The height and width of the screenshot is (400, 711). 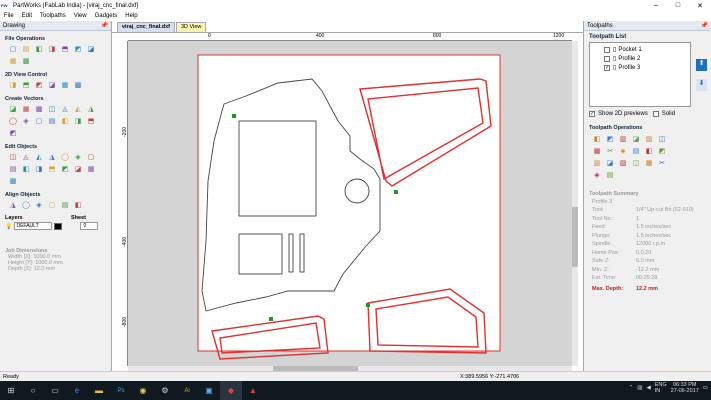 I want to click on quick-engrave-op-icon: ◧, so click(x=649, y=151).